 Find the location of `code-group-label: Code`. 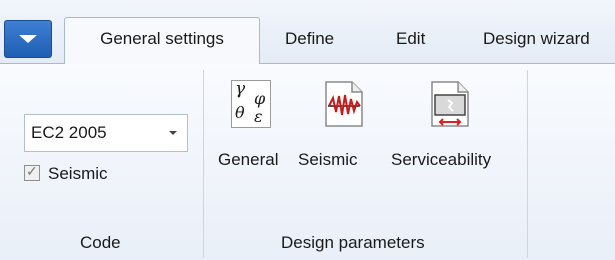

code-group-label: Code is located at coordinates (100, 242).